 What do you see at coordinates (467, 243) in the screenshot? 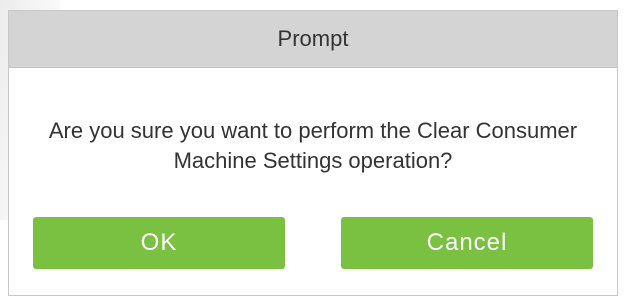
I see `cancel-button: Cancel` at bounding box center [467, 243].